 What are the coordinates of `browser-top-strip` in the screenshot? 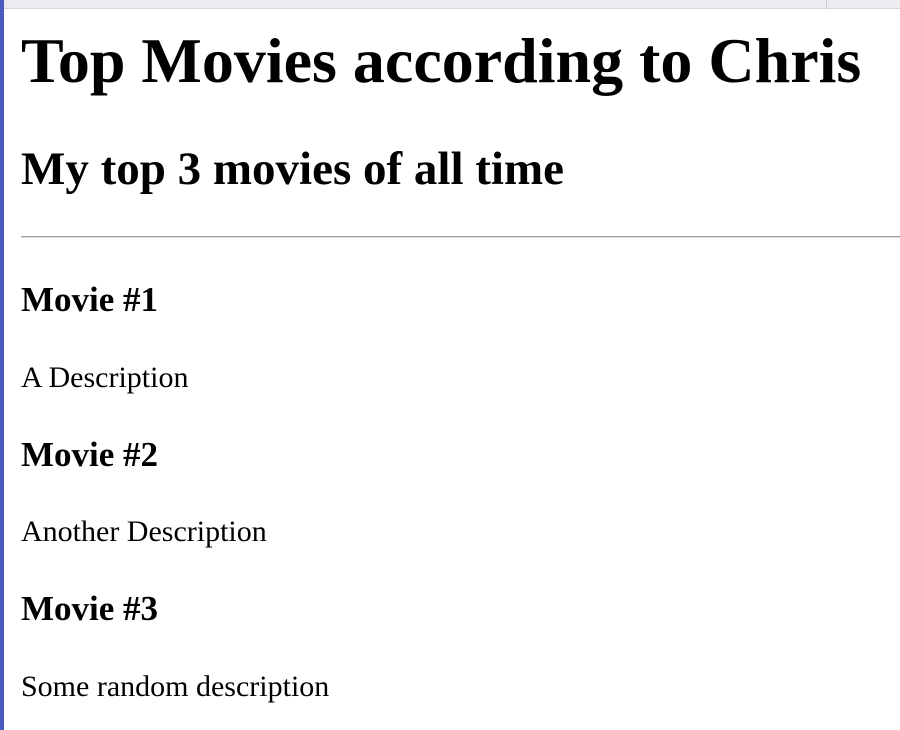 It's located at (450, 4).